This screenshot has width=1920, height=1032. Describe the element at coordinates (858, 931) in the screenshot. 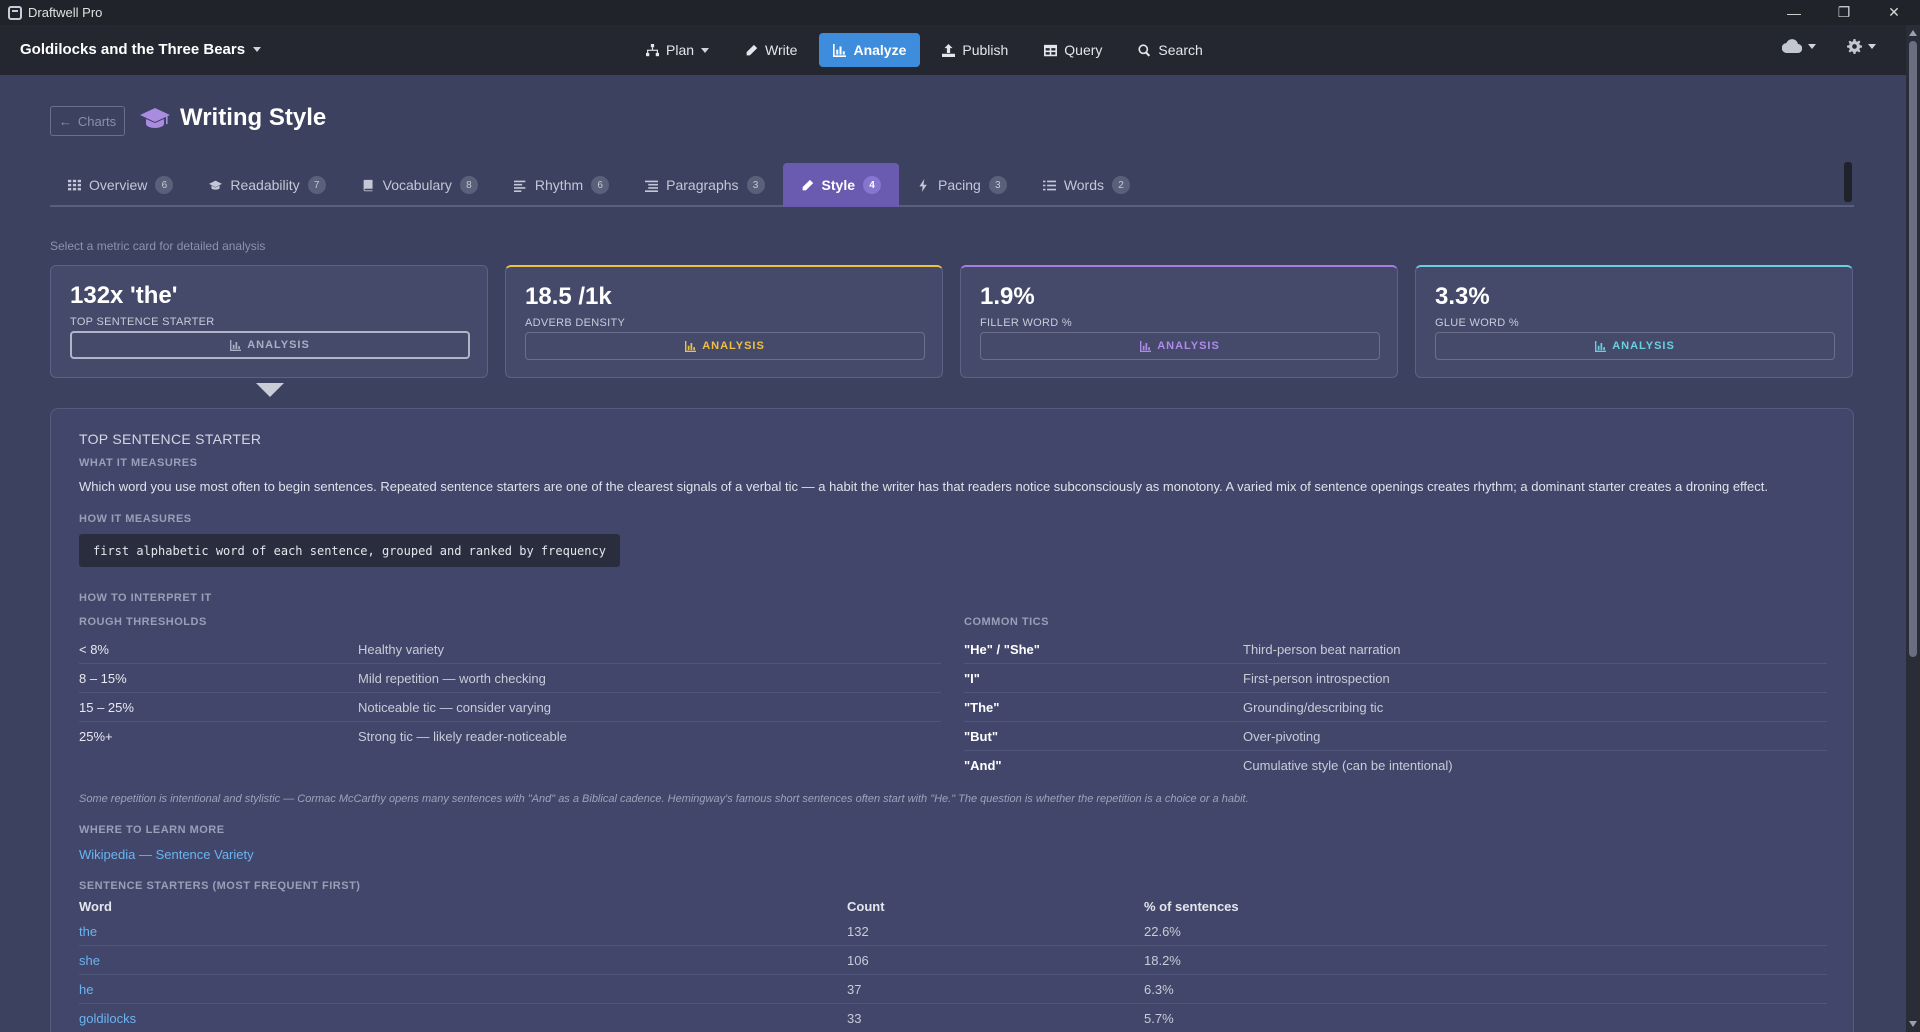

I see `starter-count: 132` at that location.